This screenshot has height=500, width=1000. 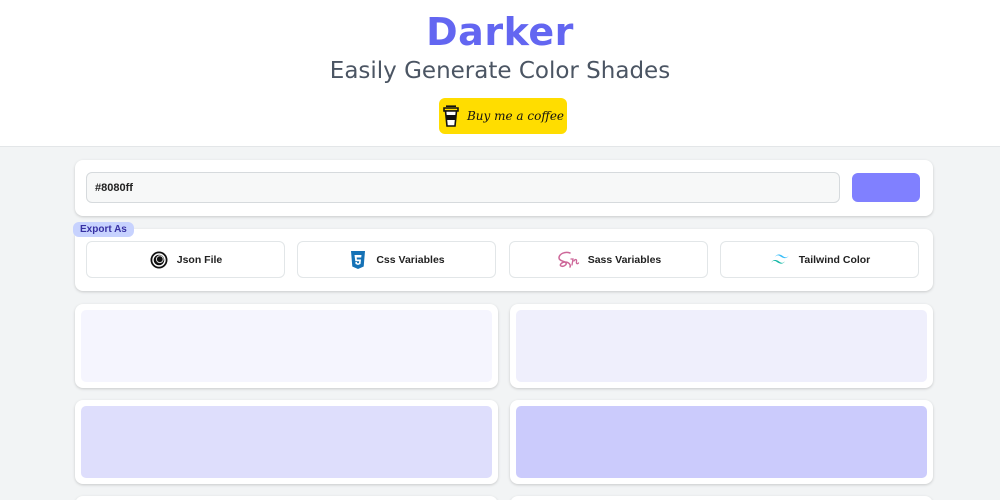 What do you see at coordinates (779, 259) in the screenshot?
I see `tailwind-icon` at bounding box center [779, 259].